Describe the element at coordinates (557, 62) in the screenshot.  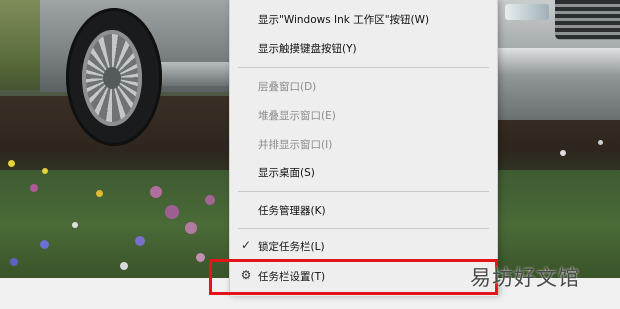
I see `wallpaper-bumper` at that location.